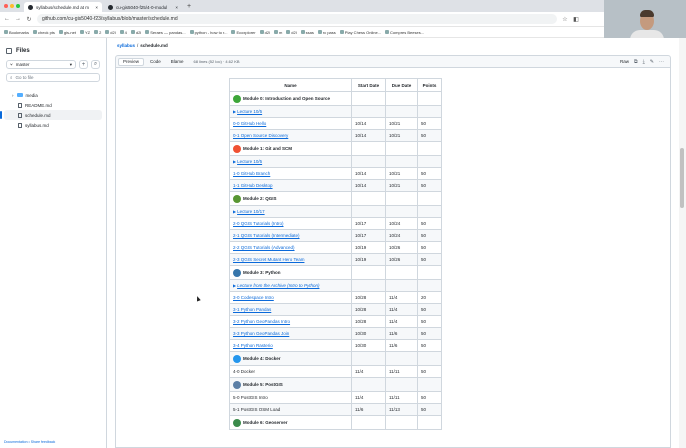  I want to click on bookmark-item: ssas, so click(307, 32).